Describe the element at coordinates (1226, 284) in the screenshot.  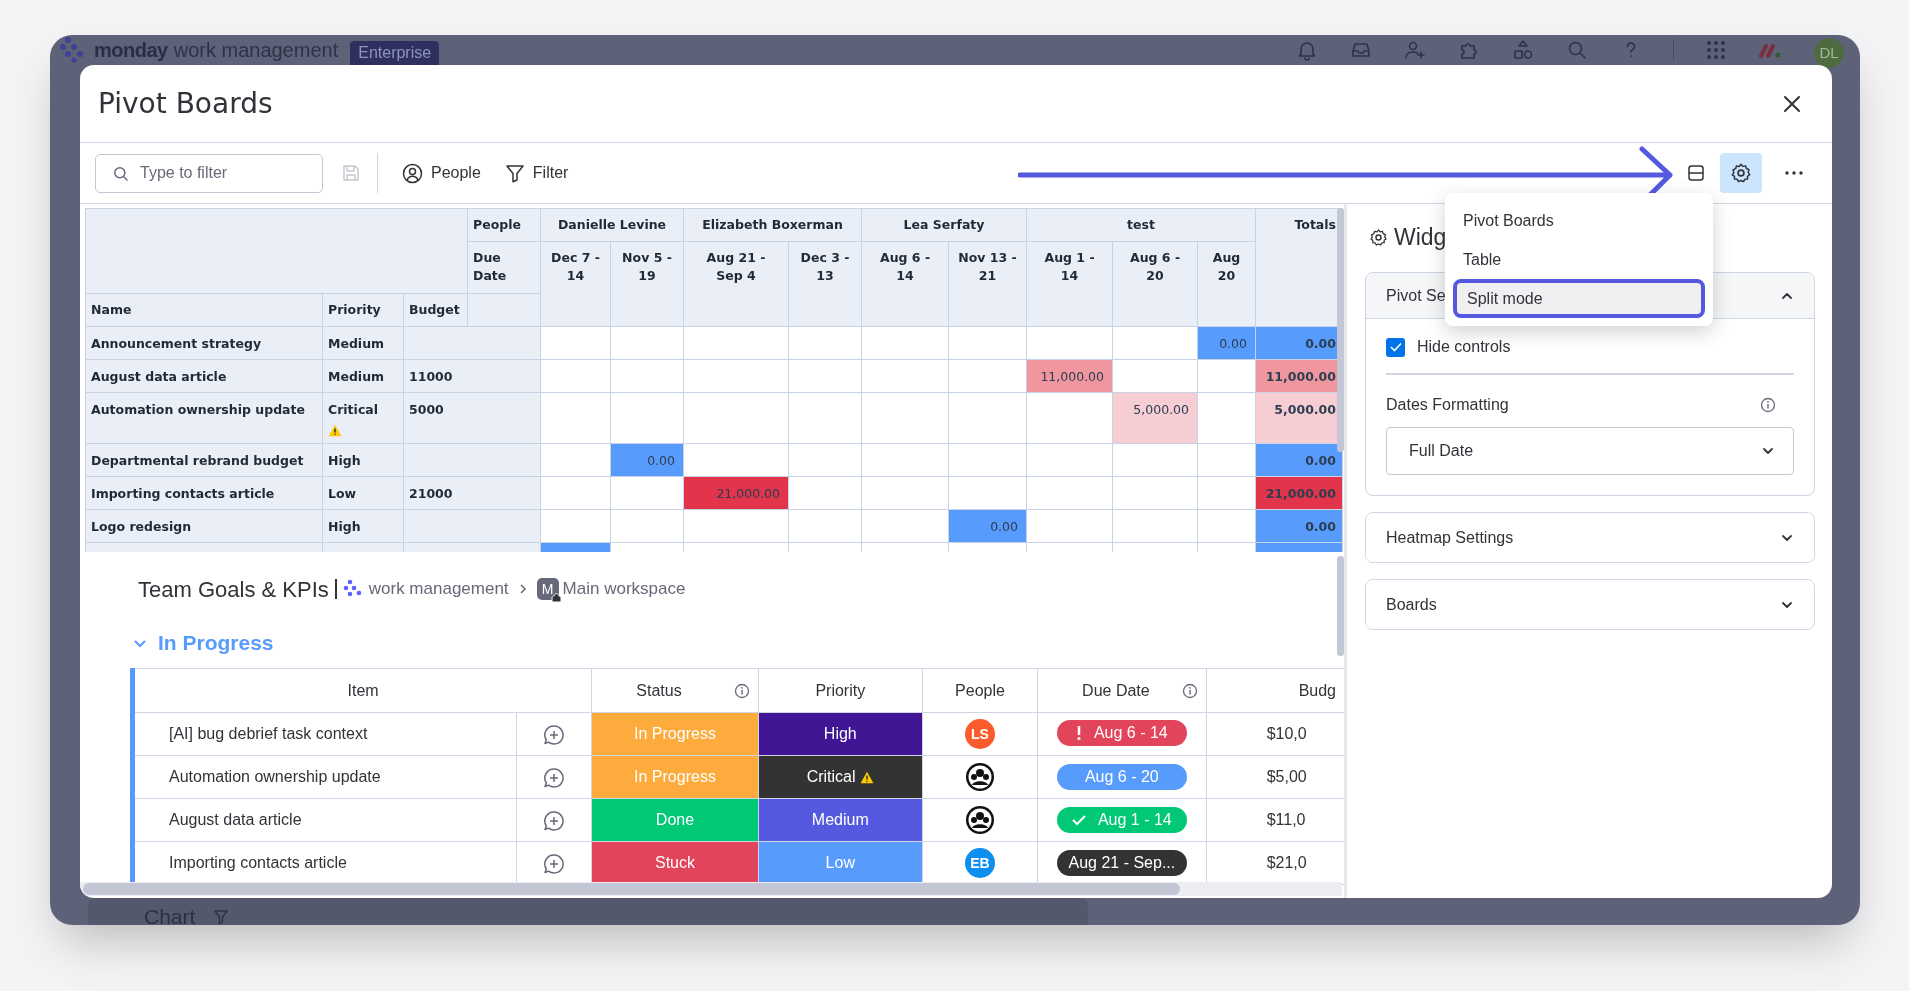
I see `column-header-cell: Aug 20` at that location.